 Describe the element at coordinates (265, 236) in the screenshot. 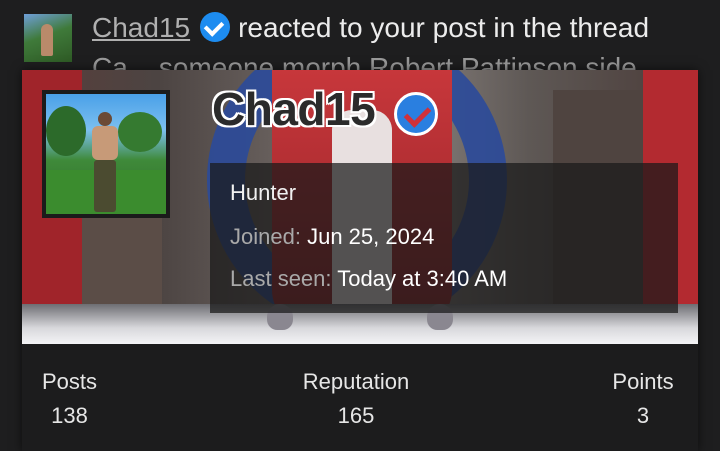

I see `joined-label: Joined:` at that location.